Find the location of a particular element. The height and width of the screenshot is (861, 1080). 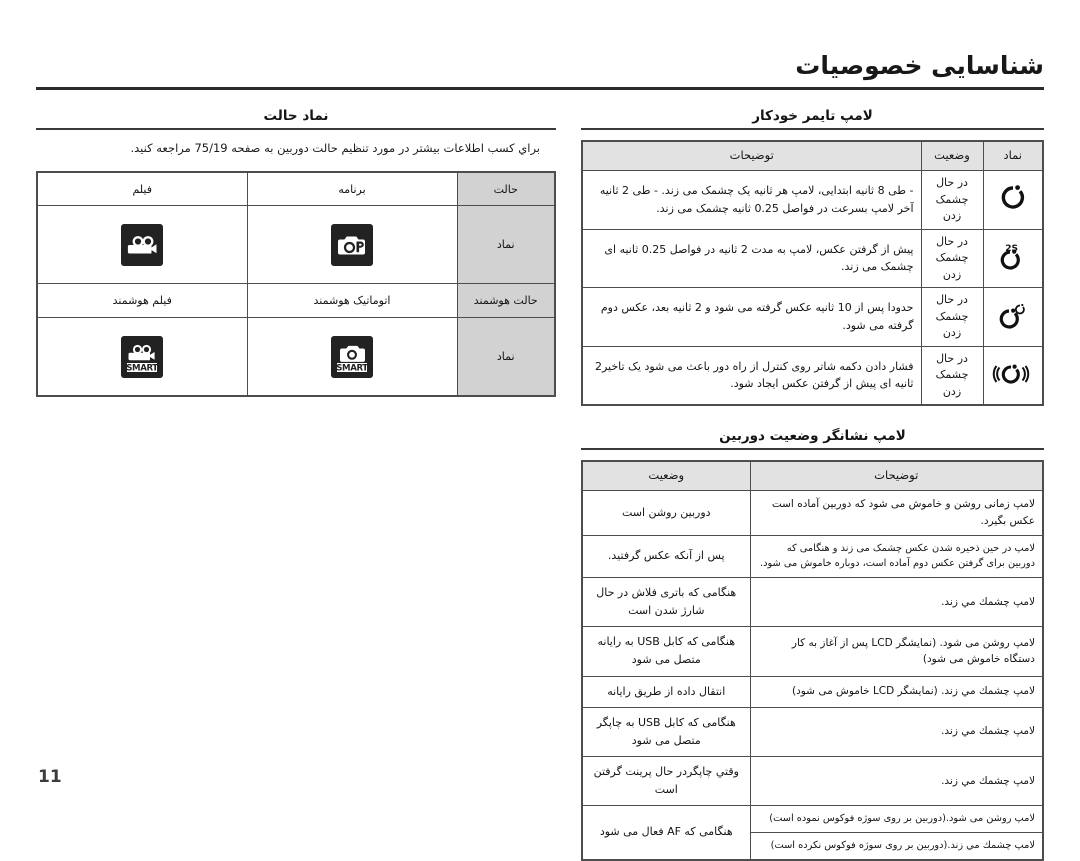

page-header: شناسایی خصوصیات is located at coordinates (540, 71).